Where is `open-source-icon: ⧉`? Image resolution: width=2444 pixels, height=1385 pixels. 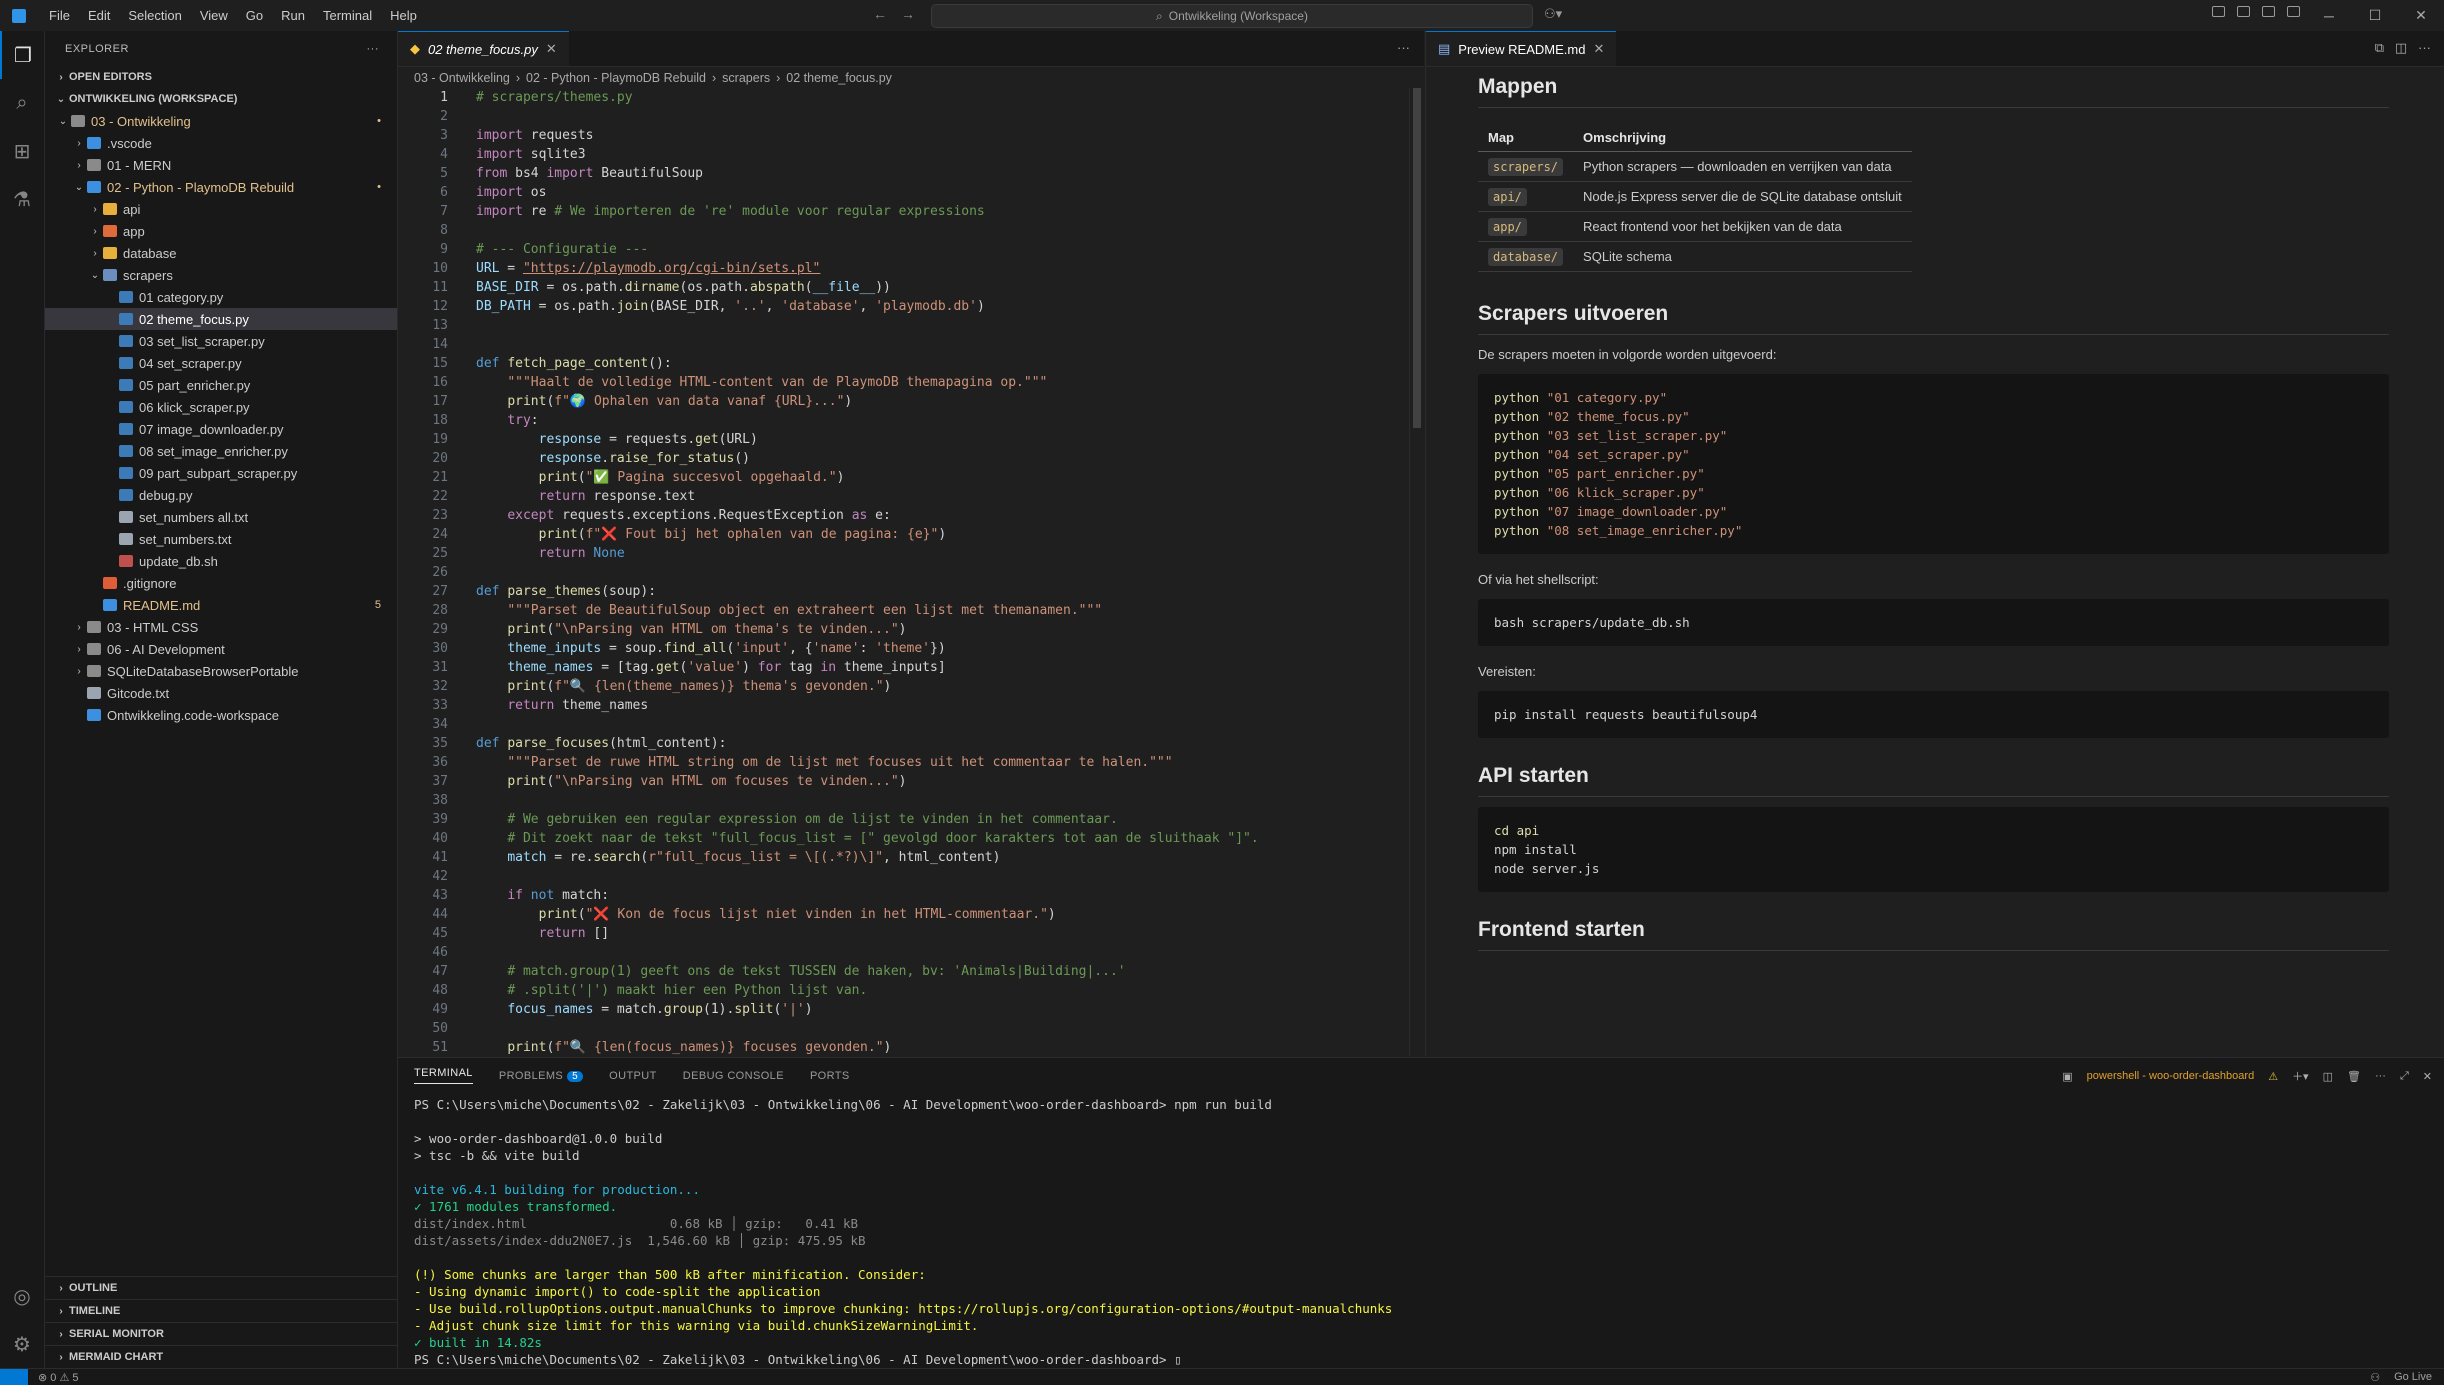
open-source-icon: ⧉ is located at coordinates (2379, 47).